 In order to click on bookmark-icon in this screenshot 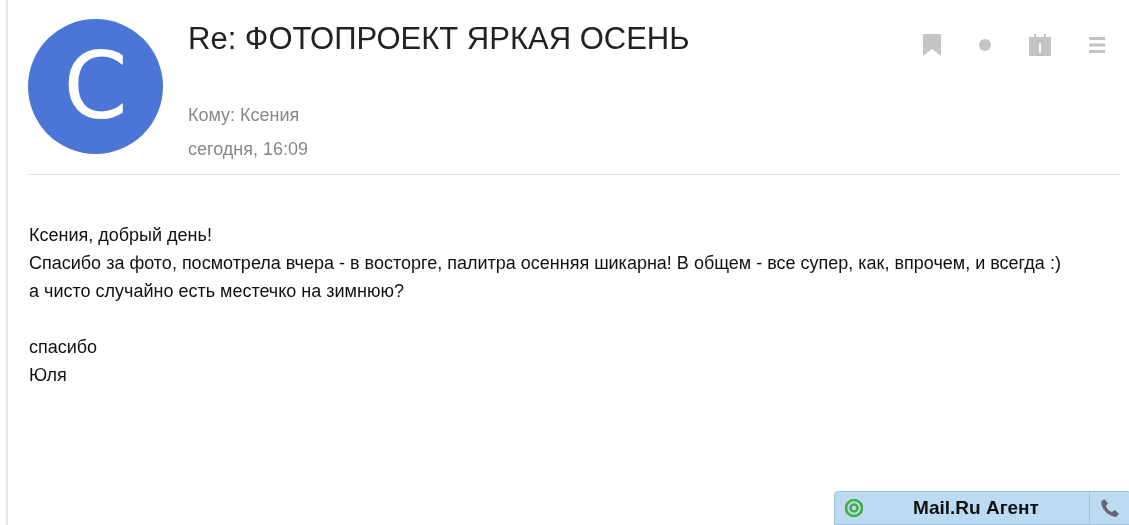, I will do `click(932, 45)`.